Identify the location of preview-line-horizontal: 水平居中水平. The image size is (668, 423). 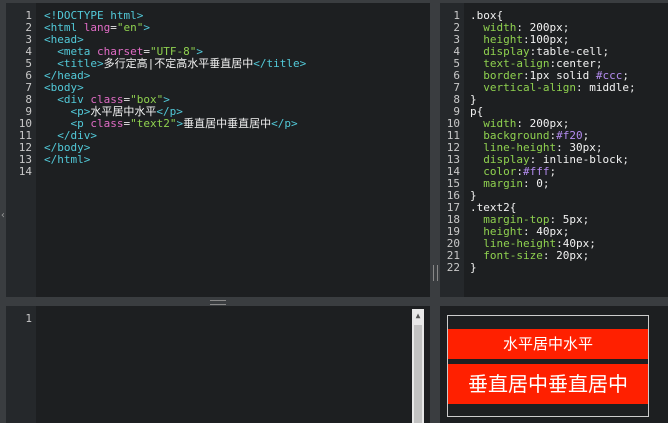
(548, 343).